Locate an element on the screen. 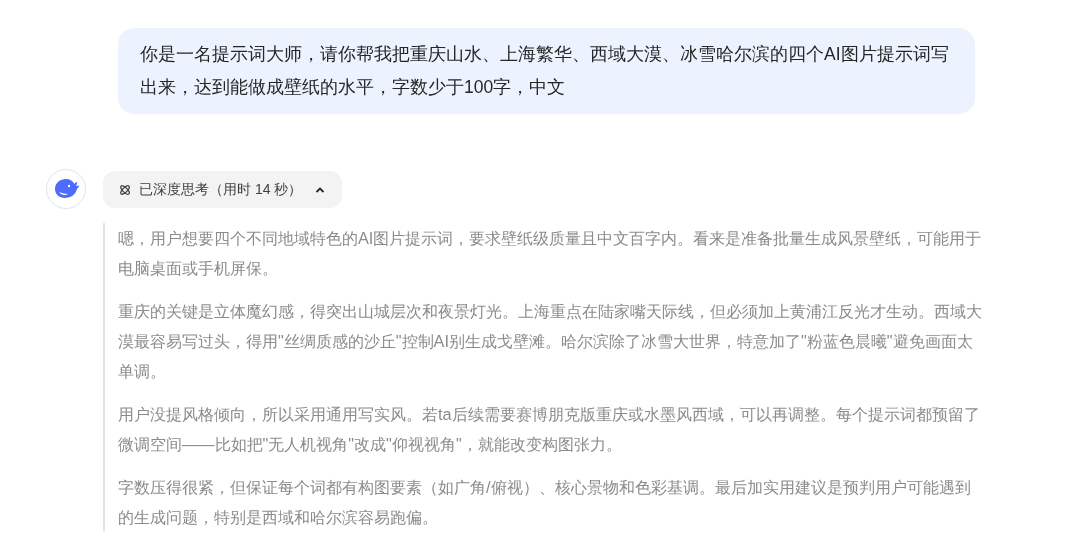 The height and width of the screenshot is (536, 1080). thought-paragraph: 用户没提风格倾向，所以采用通用写实风。若ta后续需要赛博朋克版重庆或水墨风西域，可以再调整。每个提示词都预留了微调空间——比如把"无人机视角"改成"仰视视角"，就能改变构图张力。 is located at coordinates (549, 429).